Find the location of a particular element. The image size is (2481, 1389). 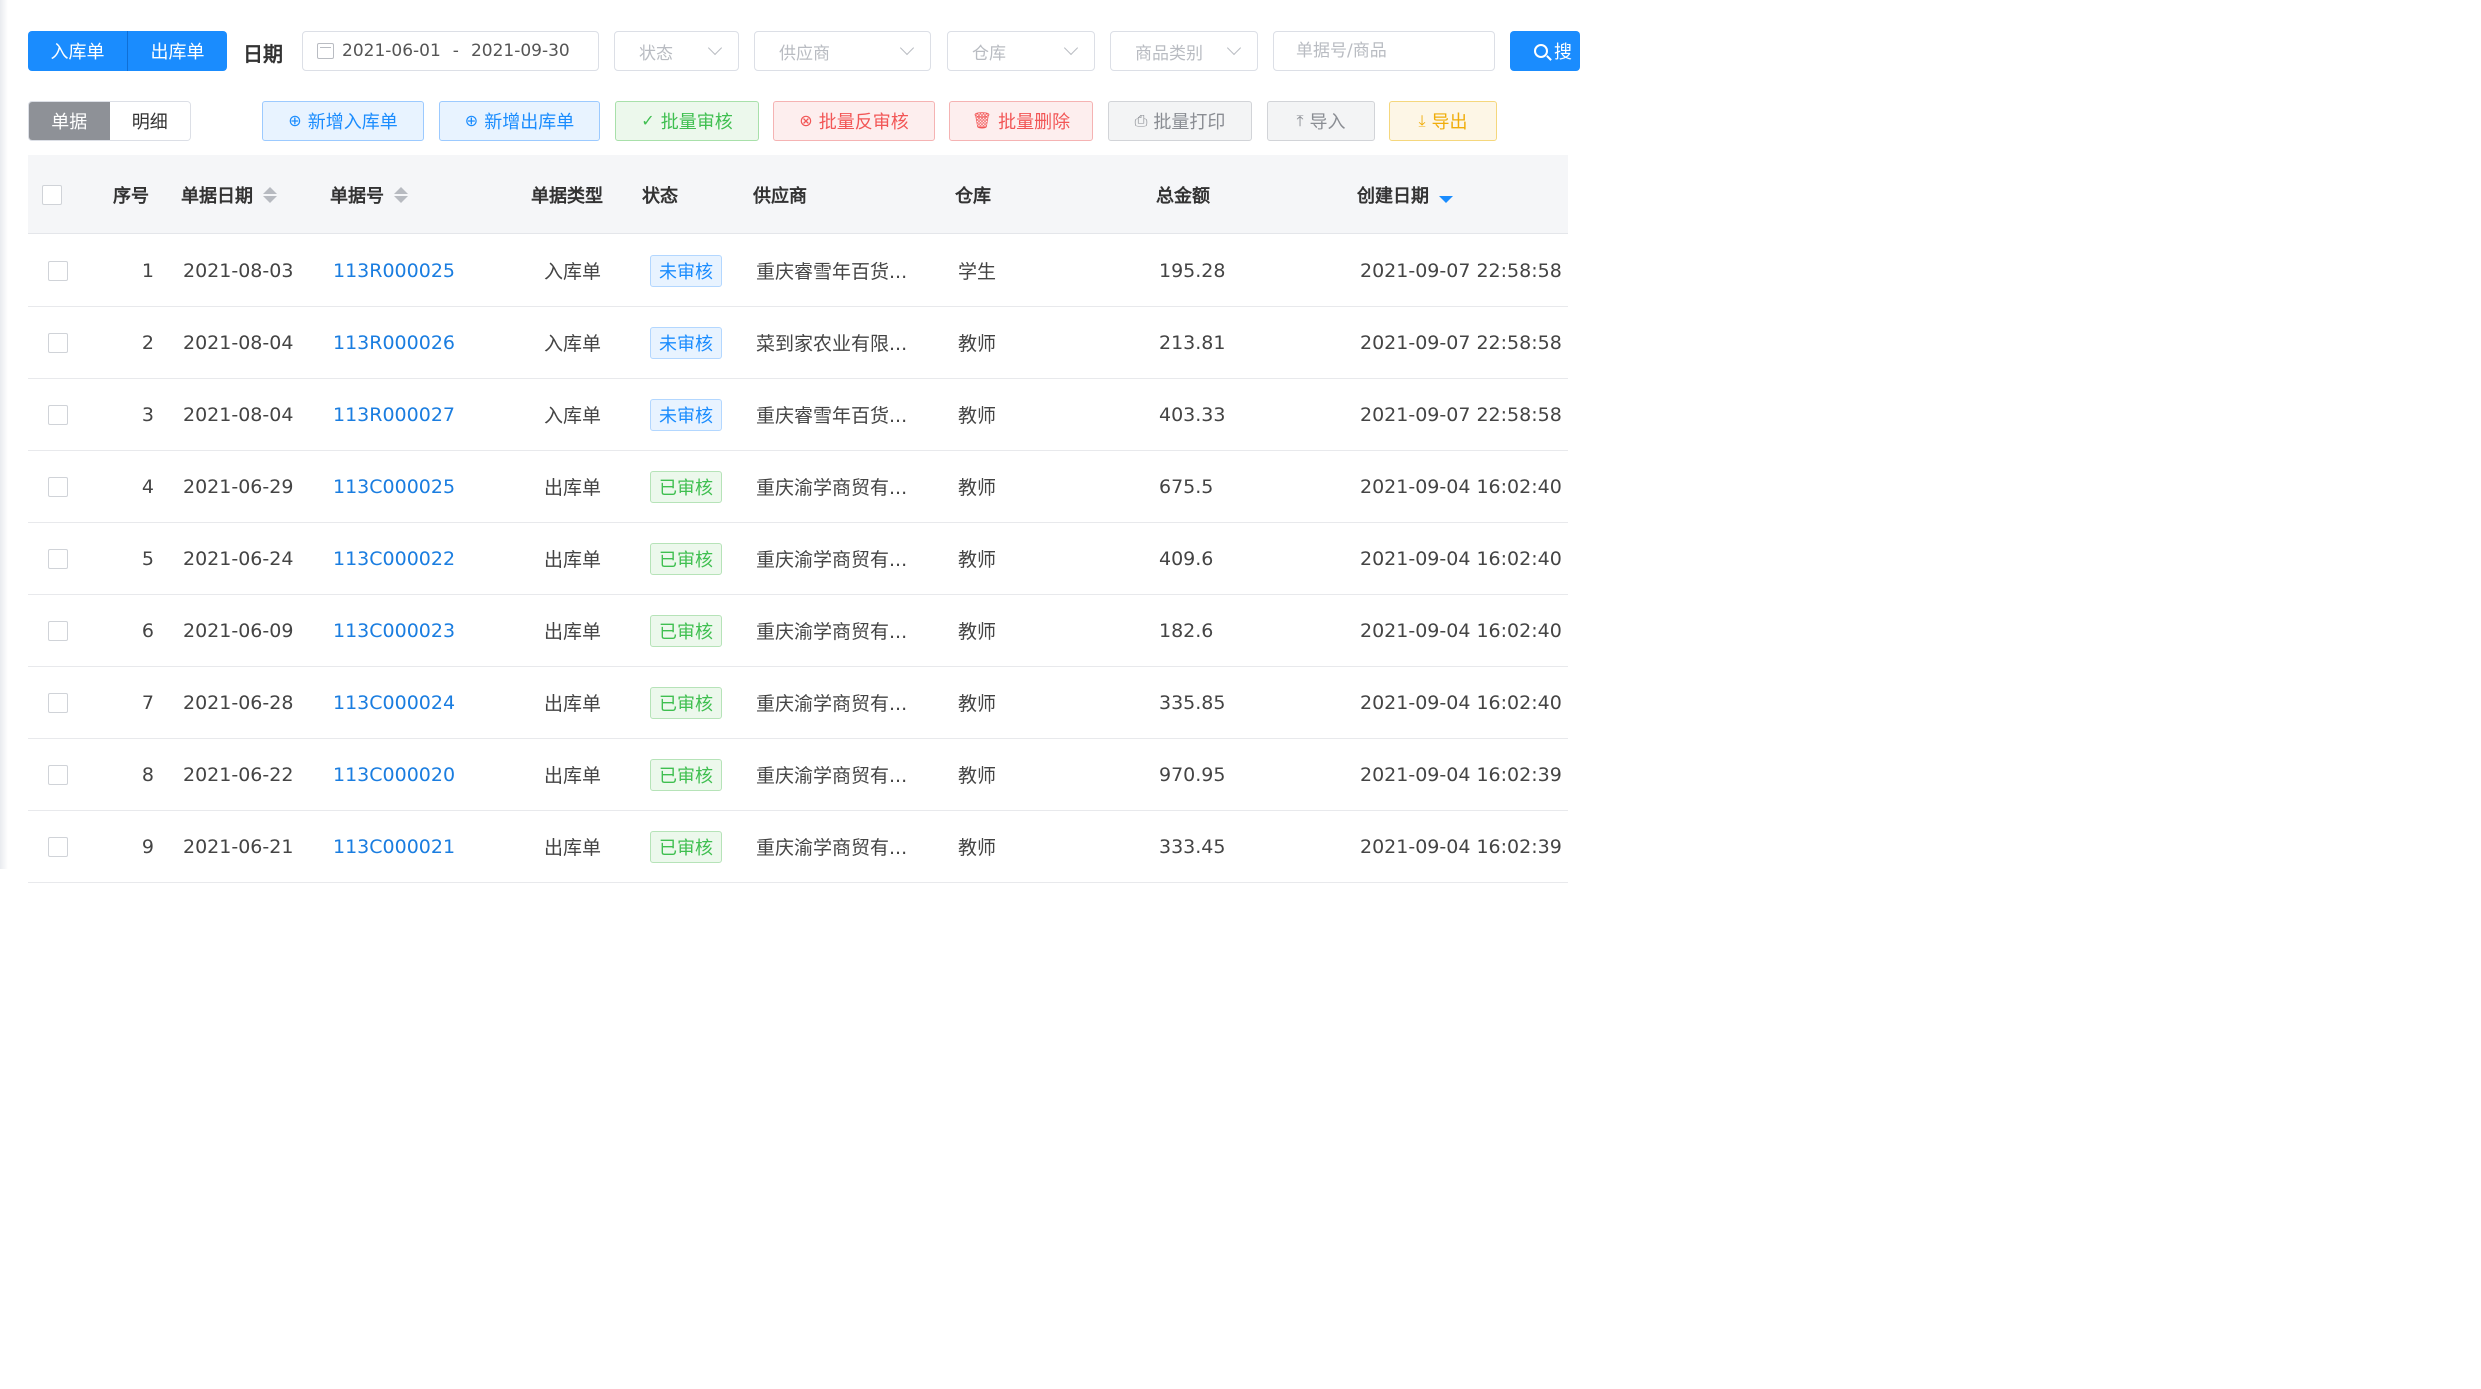

plus-circle-icon: ⊕ is located at coordinates (471, 120).